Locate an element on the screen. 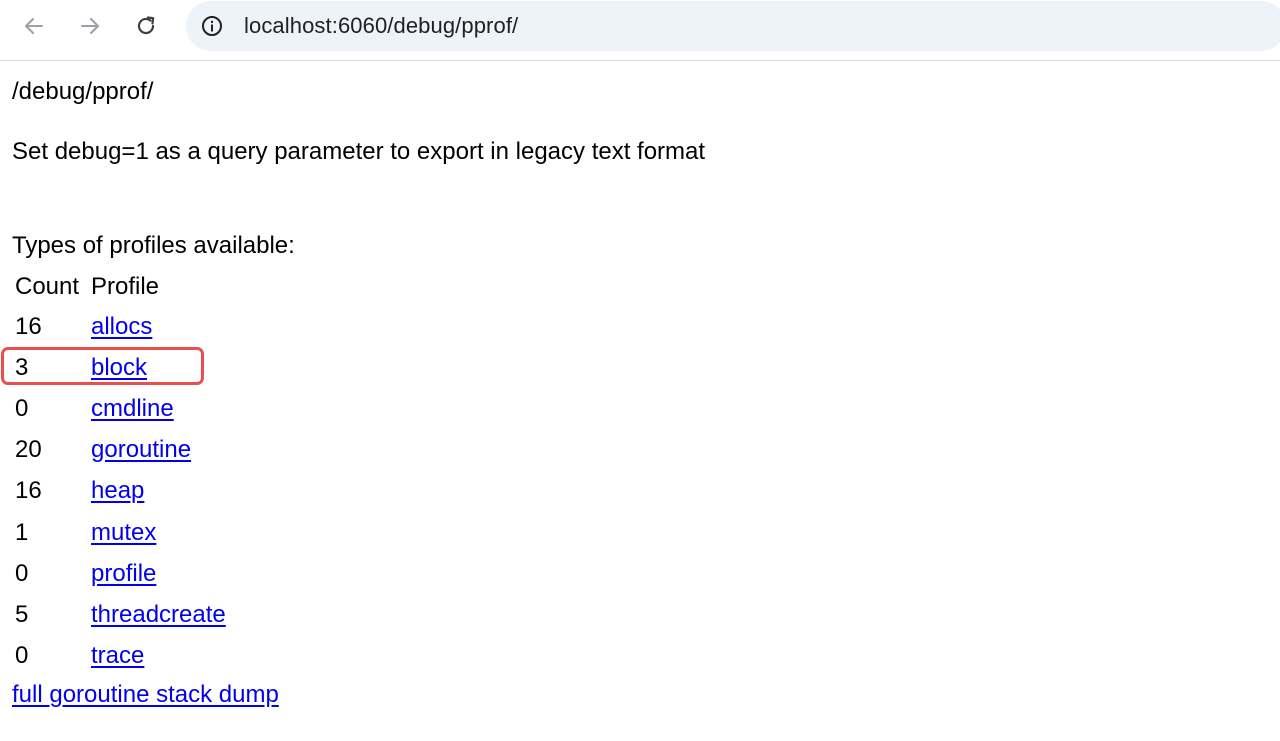 The image size is (1280, 741). table-row: 0 cmdline is located at coordinates (120, 408).